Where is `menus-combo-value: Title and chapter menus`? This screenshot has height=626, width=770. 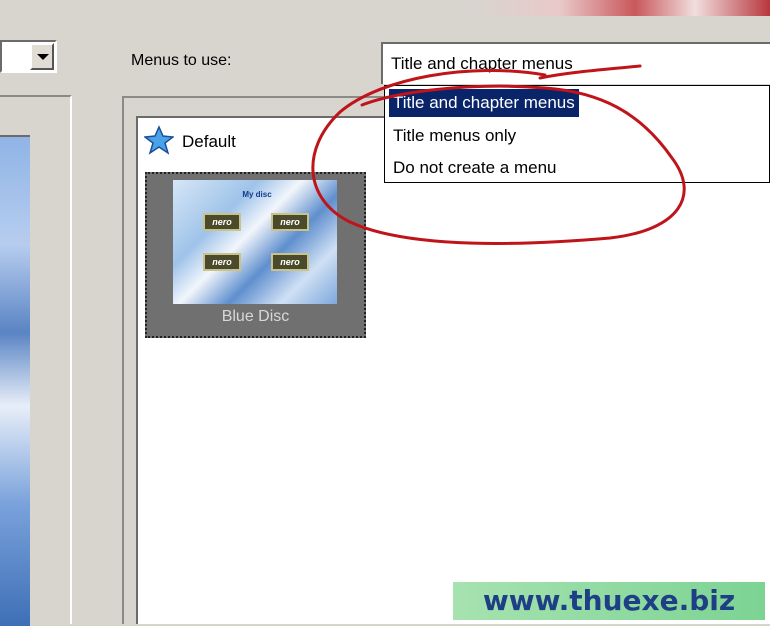
menus-combo-value: Title and chapter menus is located at coordinates (482, 63).